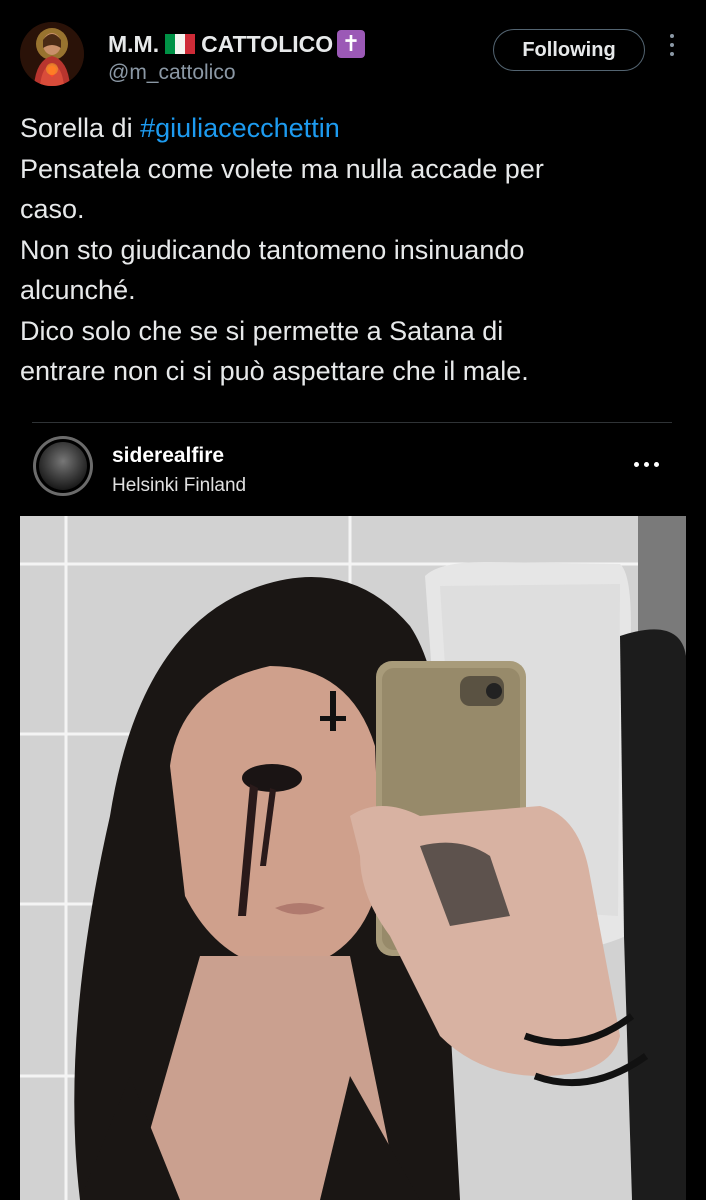  I want to click on tweet-text-line: Non sto giudicando tantomeno insinuando, so click(272, 249).